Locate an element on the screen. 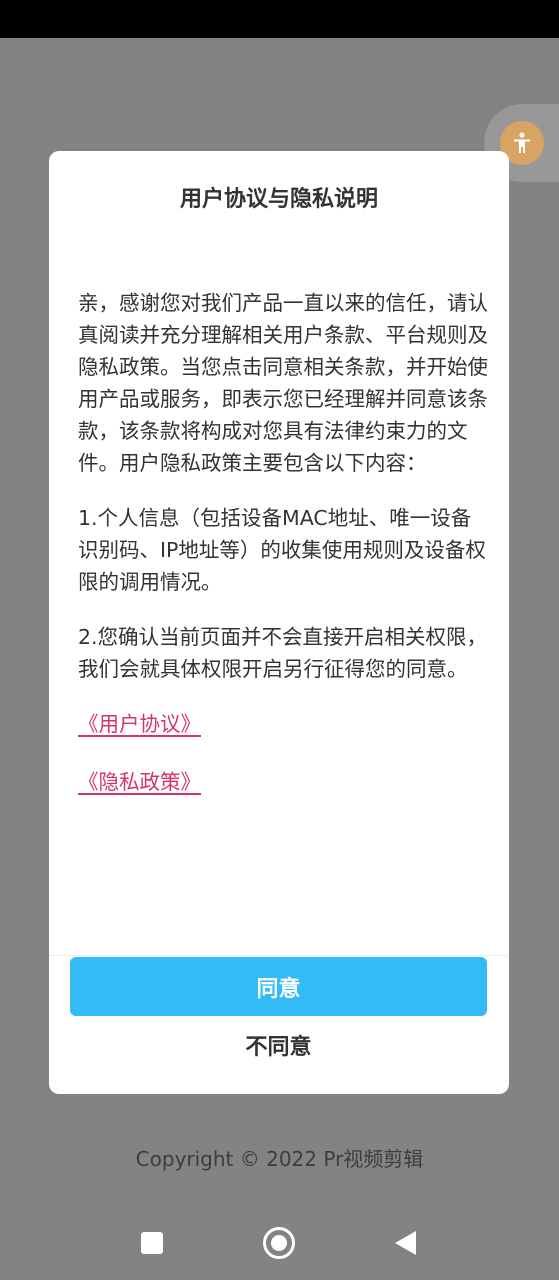  recent-apps-icon is located at coordinates (152, 1243).